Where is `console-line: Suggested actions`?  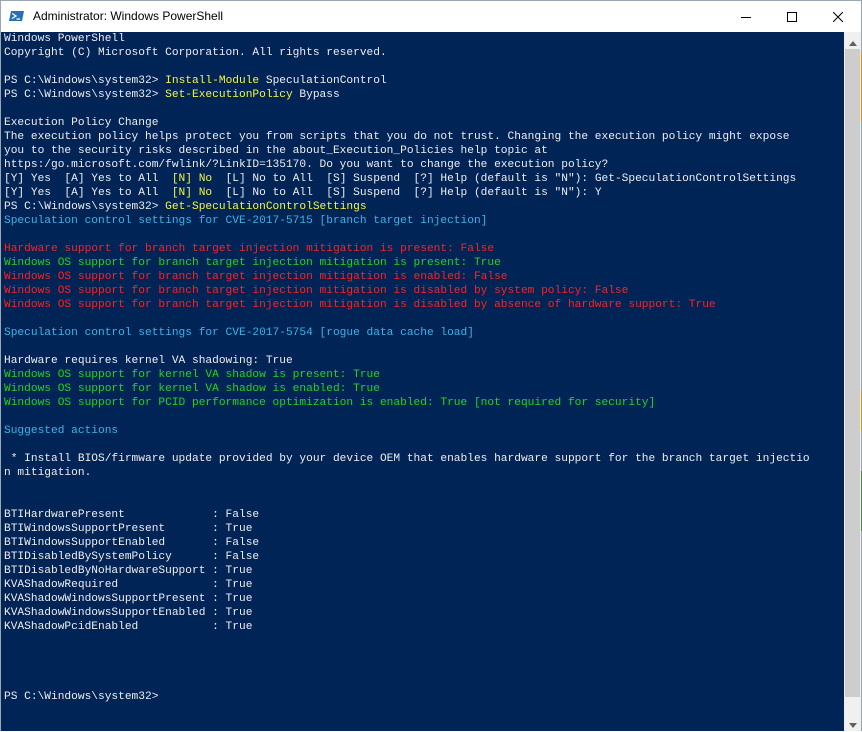 console-line: Suggested actions is located at coordinates (407, 431).